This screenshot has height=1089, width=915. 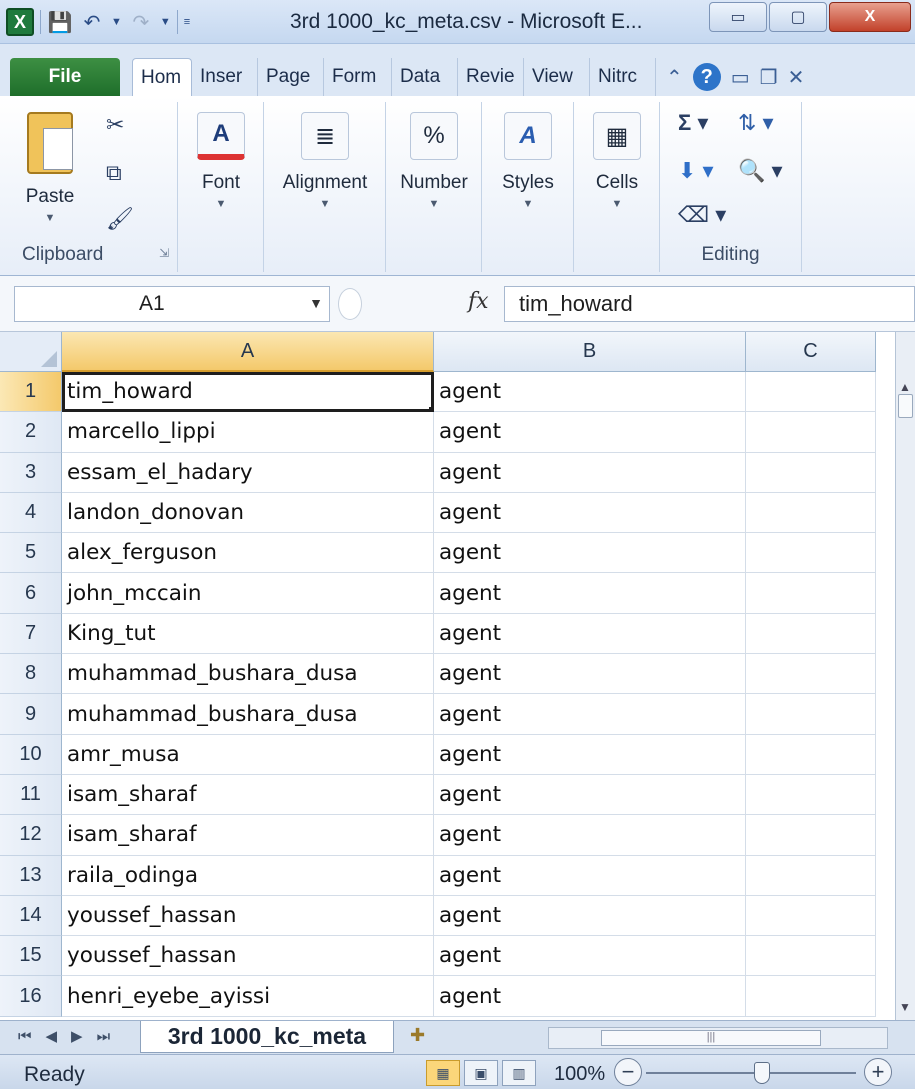 What do you see at coordinates (187, 22) in the screenshot?
I see `customize-qat-icon: ≡` at bounding box center [187, 22].